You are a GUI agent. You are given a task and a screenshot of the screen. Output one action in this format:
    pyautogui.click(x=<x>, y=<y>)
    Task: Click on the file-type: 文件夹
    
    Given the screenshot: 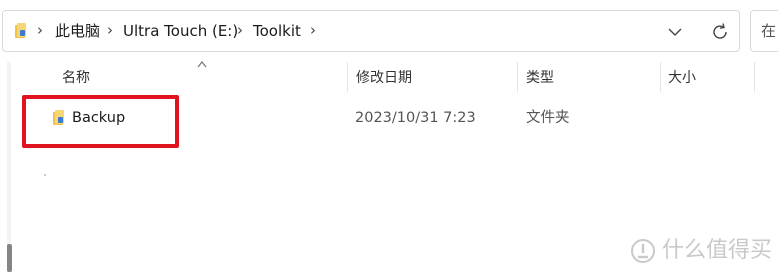 What is the action you would take?
    pyautogui.click(x=548, y=118)
    